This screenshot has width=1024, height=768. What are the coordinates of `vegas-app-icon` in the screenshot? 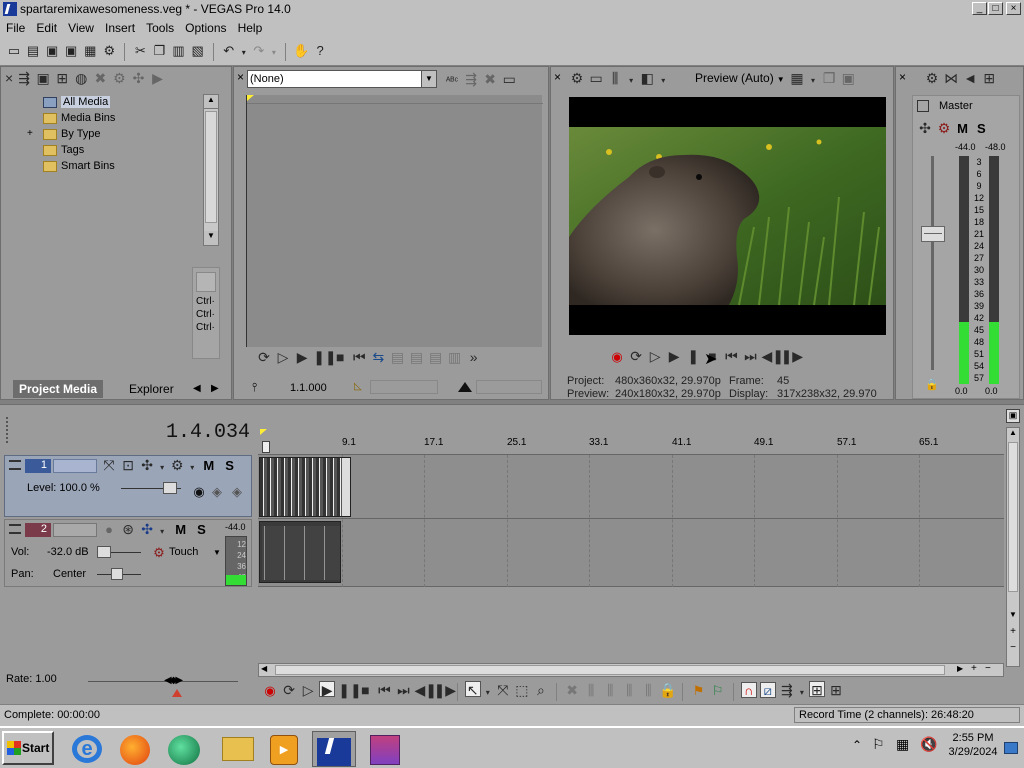 It's located at (10, 9).